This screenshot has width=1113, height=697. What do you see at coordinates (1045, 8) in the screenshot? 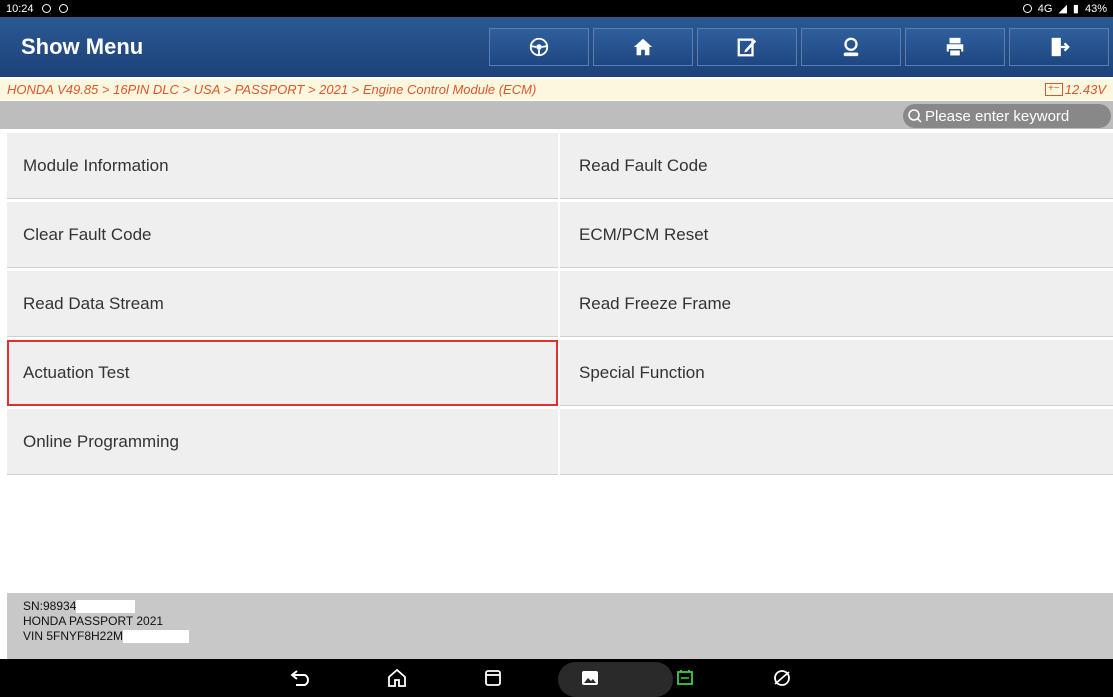
I see `network-indicator: 4G` at bounding box center [1045, 8].